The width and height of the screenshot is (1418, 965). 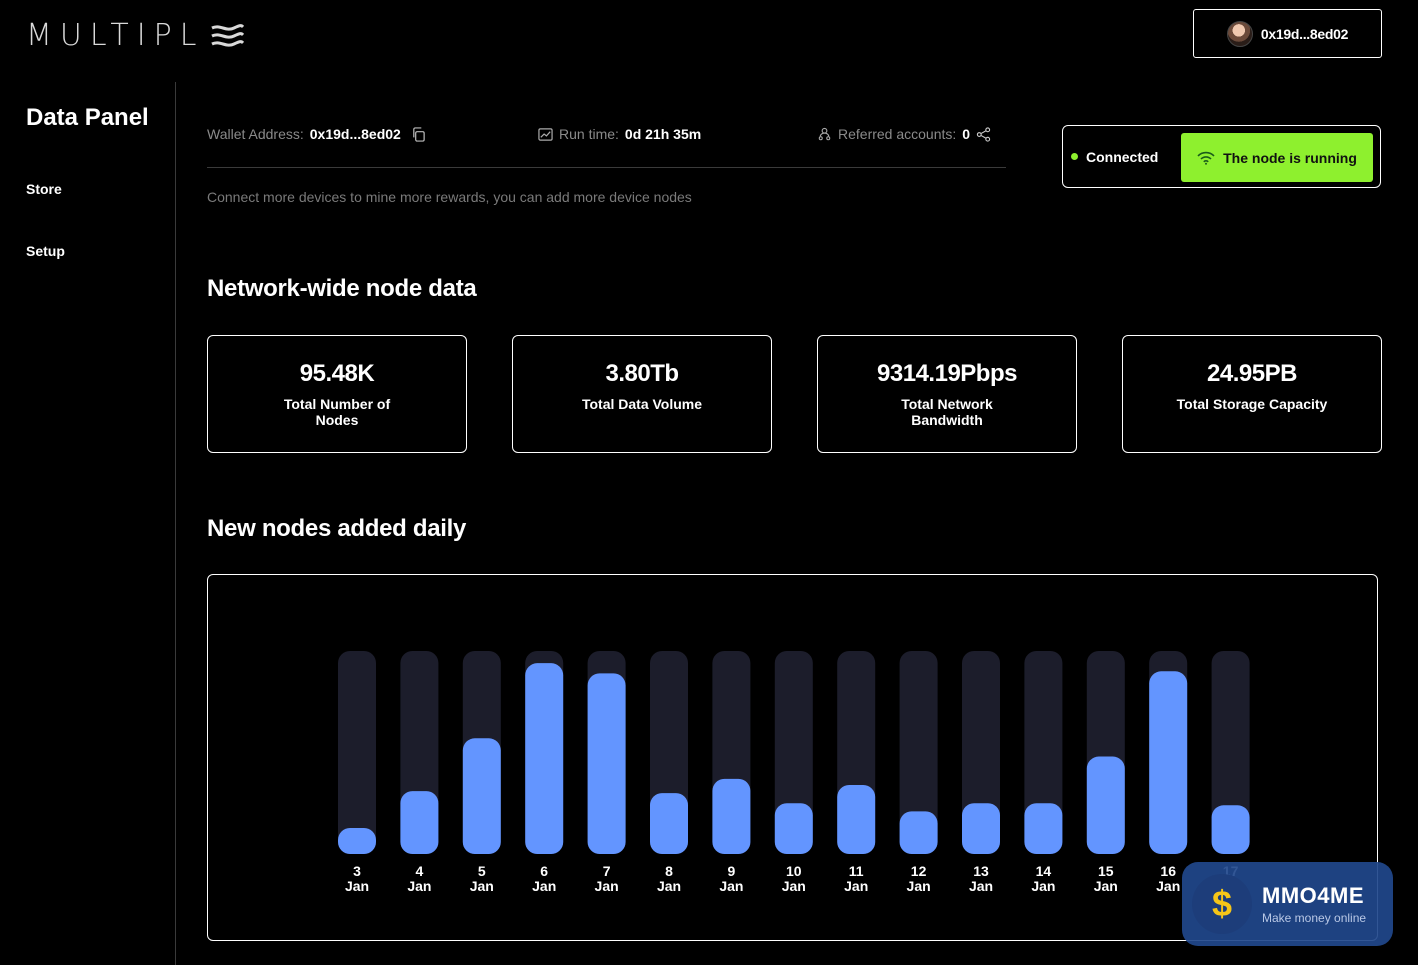 I want to click on wallet-button: 0x19d...8ed02, so click(x=1287, y=33).